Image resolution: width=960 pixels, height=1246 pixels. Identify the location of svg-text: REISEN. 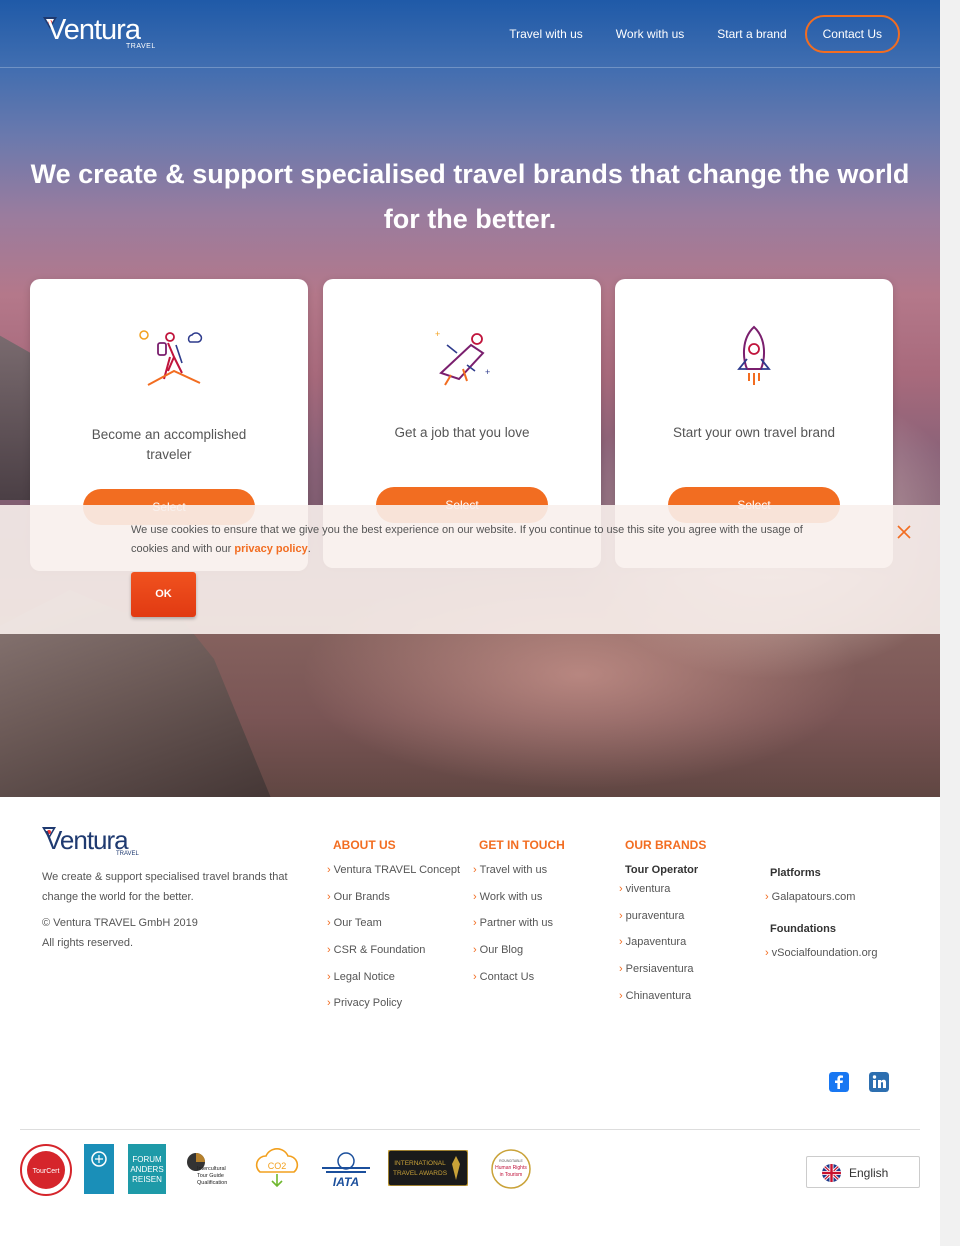
(147, 1179).